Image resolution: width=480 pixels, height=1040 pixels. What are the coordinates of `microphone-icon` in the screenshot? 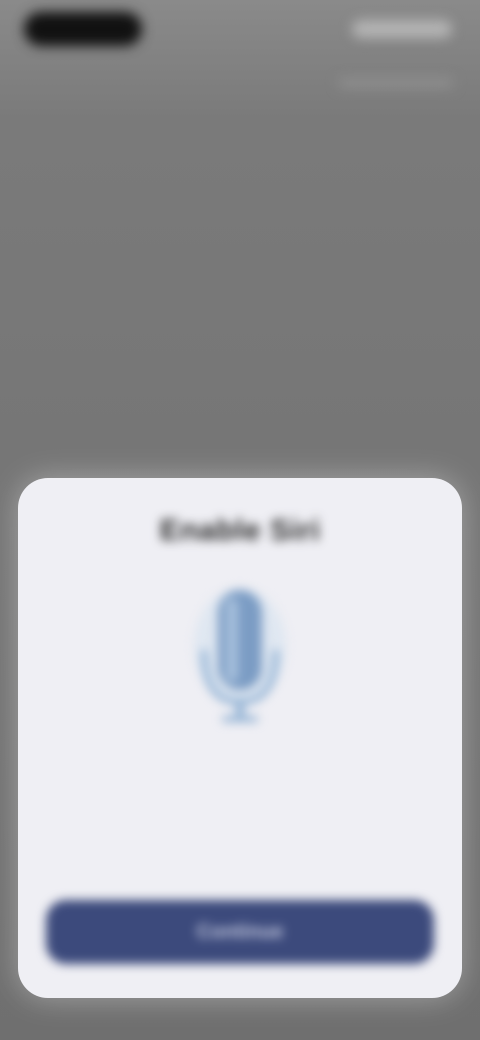 It's located at (240, 659).